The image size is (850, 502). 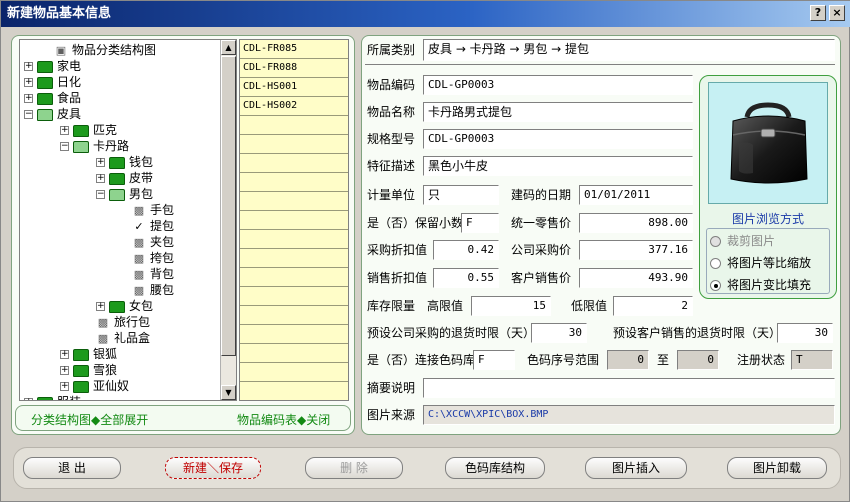 I want to click on code-list-item: CDL-HS001, so click(x=294, y=87).